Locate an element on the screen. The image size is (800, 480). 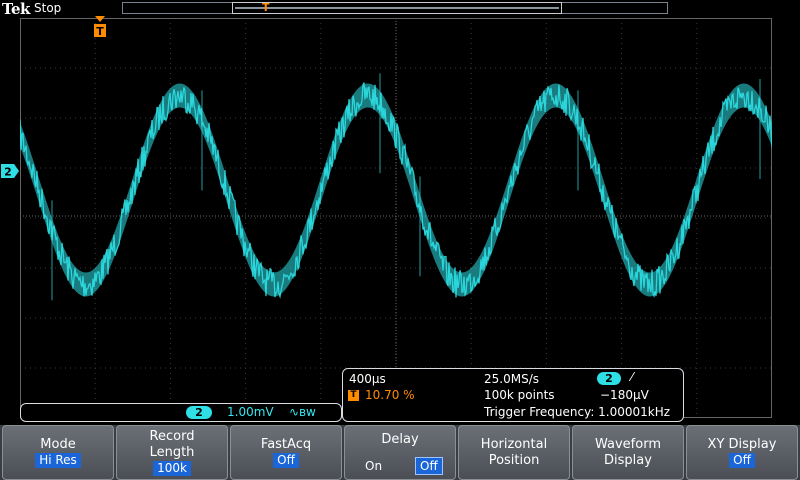
mode-button: Mode Hi Res is located at coordinates (58, 452).